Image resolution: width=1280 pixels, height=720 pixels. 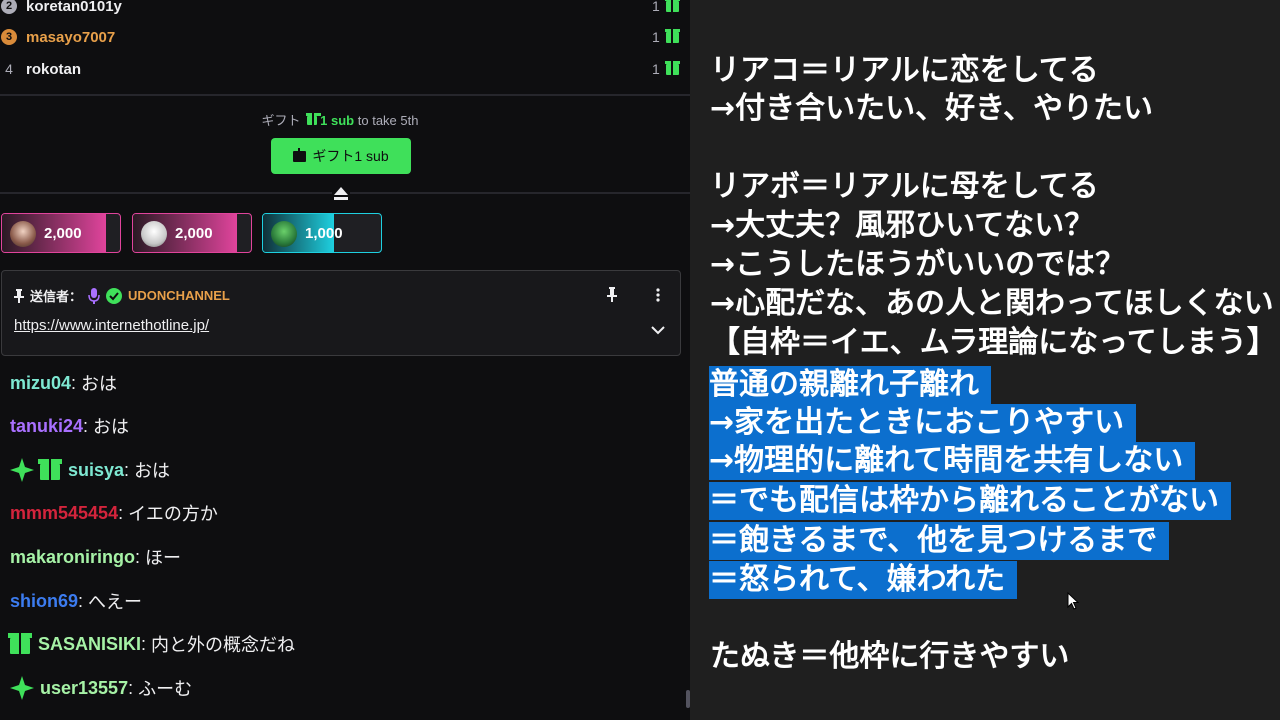 I want to click on note-line-selected: ＝でも配信は枠から離れることがない, so click(x=970, y=501).